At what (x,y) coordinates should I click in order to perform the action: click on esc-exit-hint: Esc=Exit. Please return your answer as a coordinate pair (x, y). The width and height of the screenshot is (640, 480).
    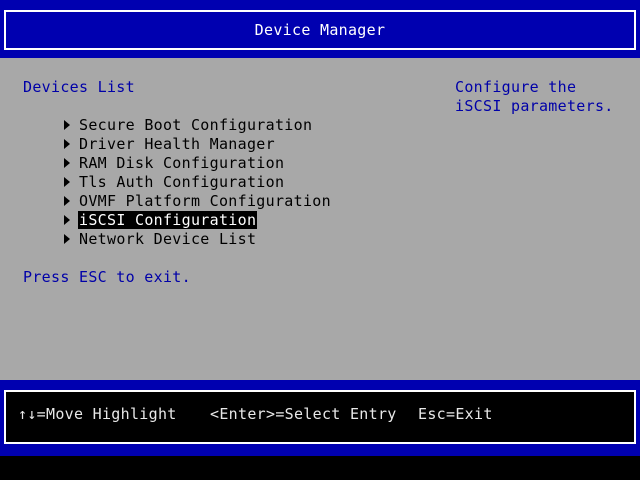
    Looking at the image, I should click on (455, 414).